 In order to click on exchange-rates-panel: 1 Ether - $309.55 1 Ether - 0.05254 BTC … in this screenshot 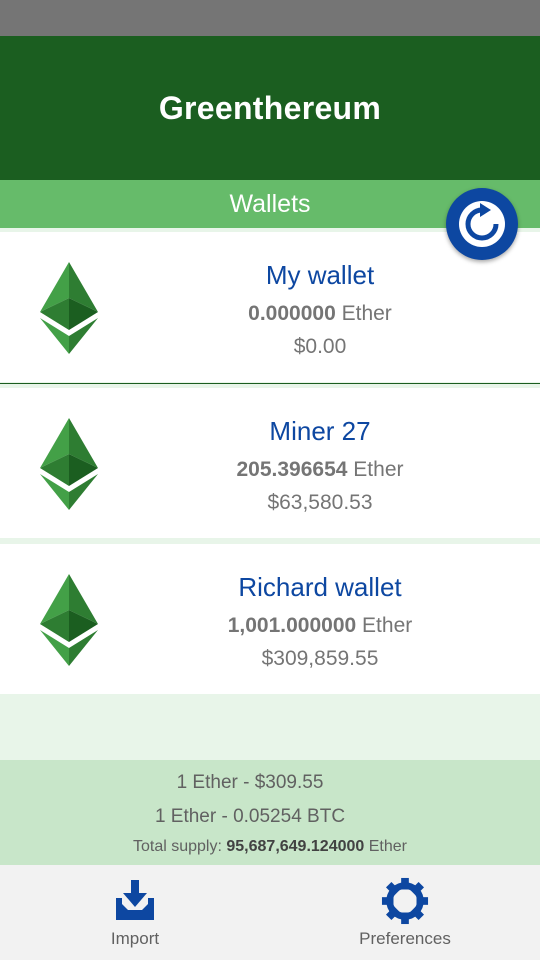, I will do `click(270, 812)`.